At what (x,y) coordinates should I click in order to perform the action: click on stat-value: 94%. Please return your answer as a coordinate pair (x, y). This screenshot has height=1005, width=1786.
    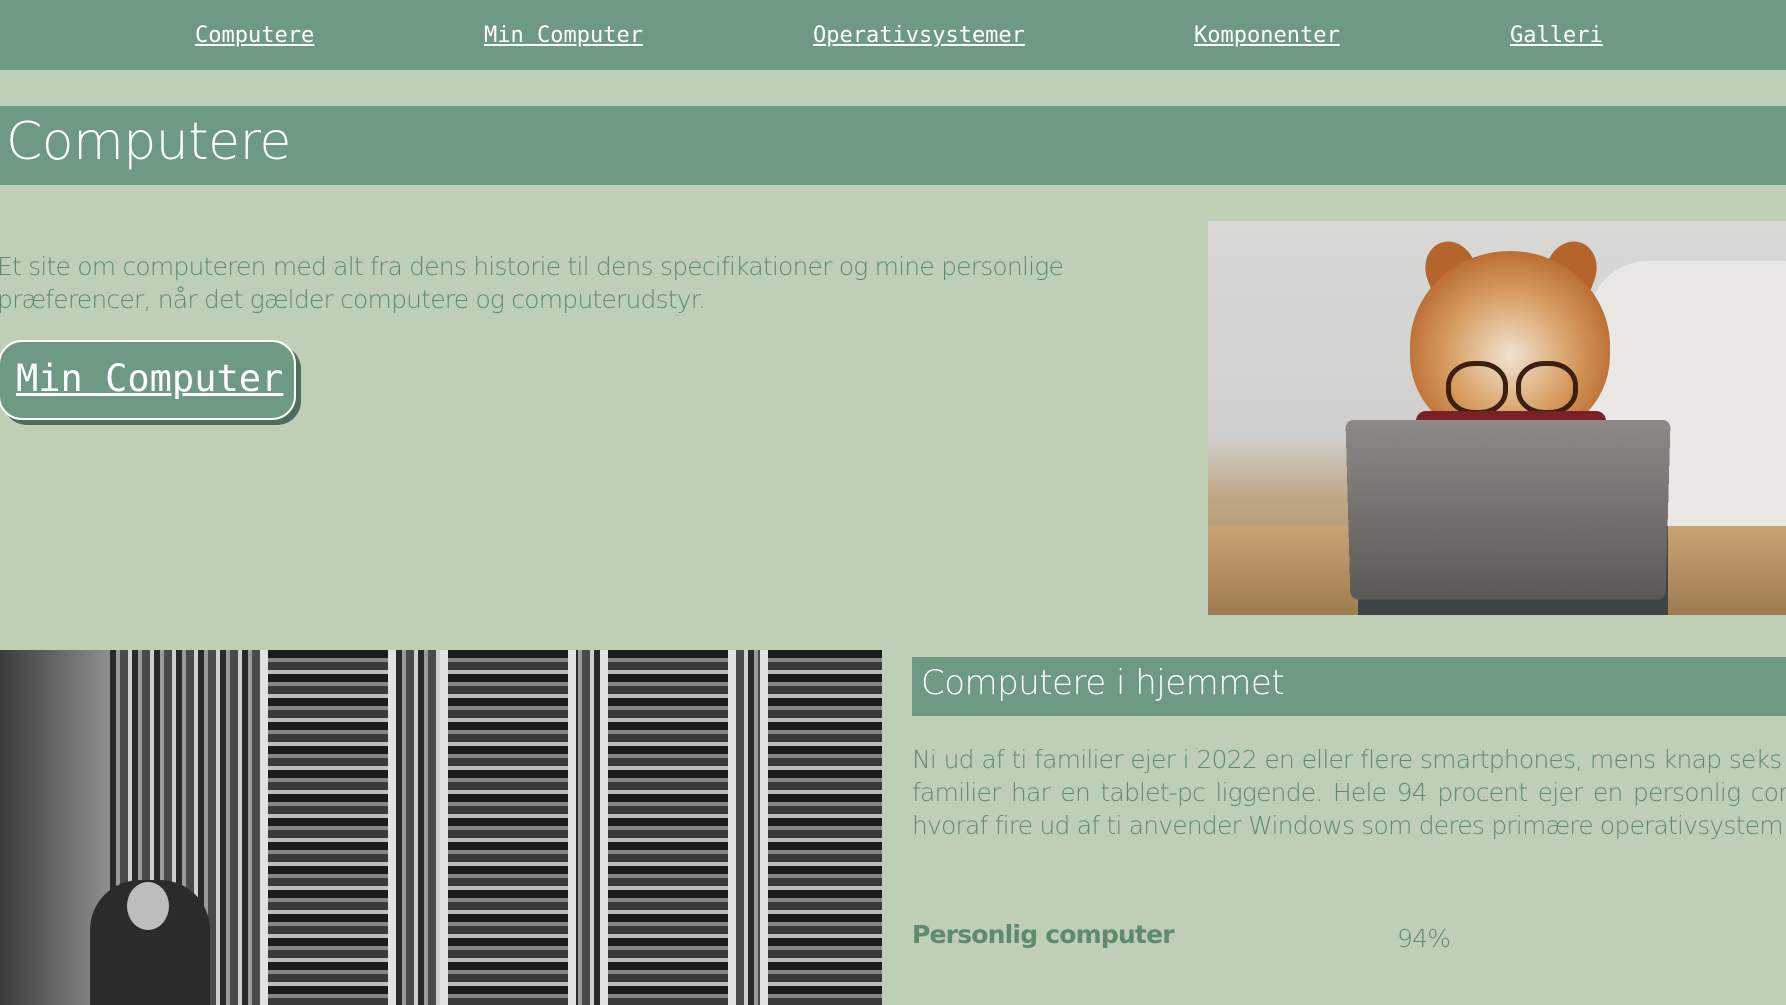
    Looking at the image, I should click on (1424, 938).